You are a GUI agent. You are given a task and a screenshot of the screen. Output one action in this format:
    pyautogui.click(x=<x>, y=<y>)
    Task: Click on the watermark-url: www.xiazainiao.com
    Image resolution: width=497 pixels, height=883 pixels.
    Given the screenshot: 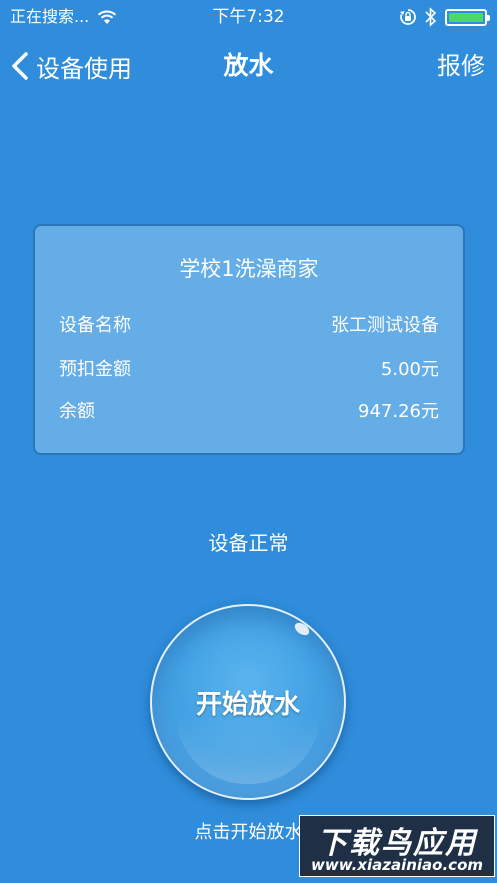 What is the action you would take?
    pyautogui.click(x=397, y=865)
    